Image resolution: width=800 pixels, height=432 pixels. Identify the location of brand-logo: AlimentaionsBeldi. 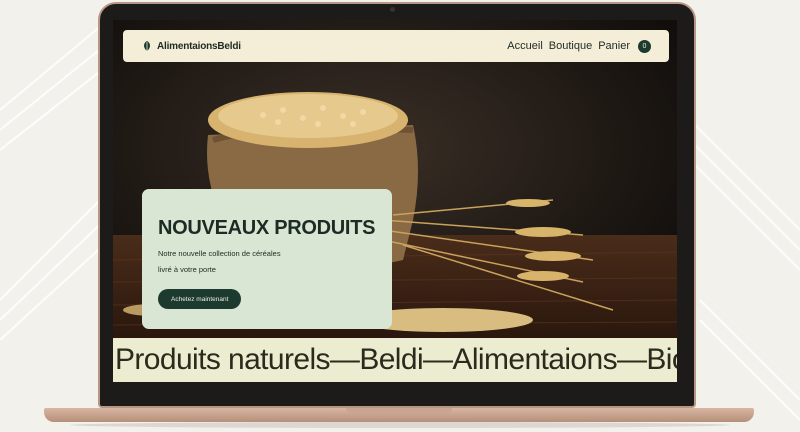
(191, 46).